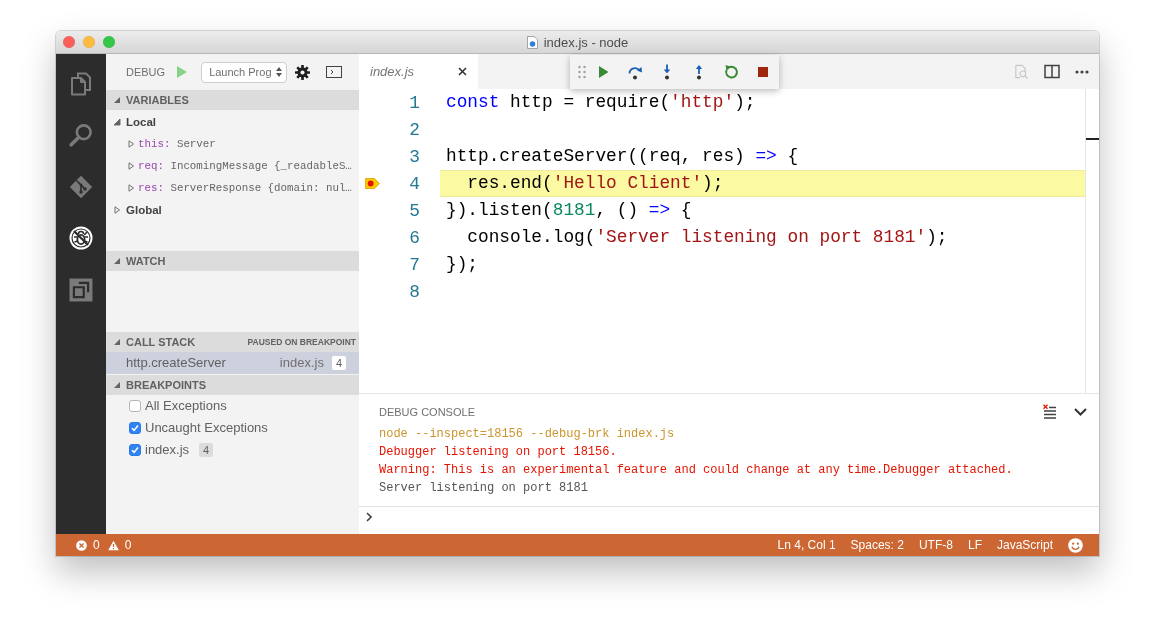 The image size is (1155, 636). What do you see at coordinates (232, 100) in the screenshot?
I see `section-header: VARIABLES` at bounding box center [232, 100].